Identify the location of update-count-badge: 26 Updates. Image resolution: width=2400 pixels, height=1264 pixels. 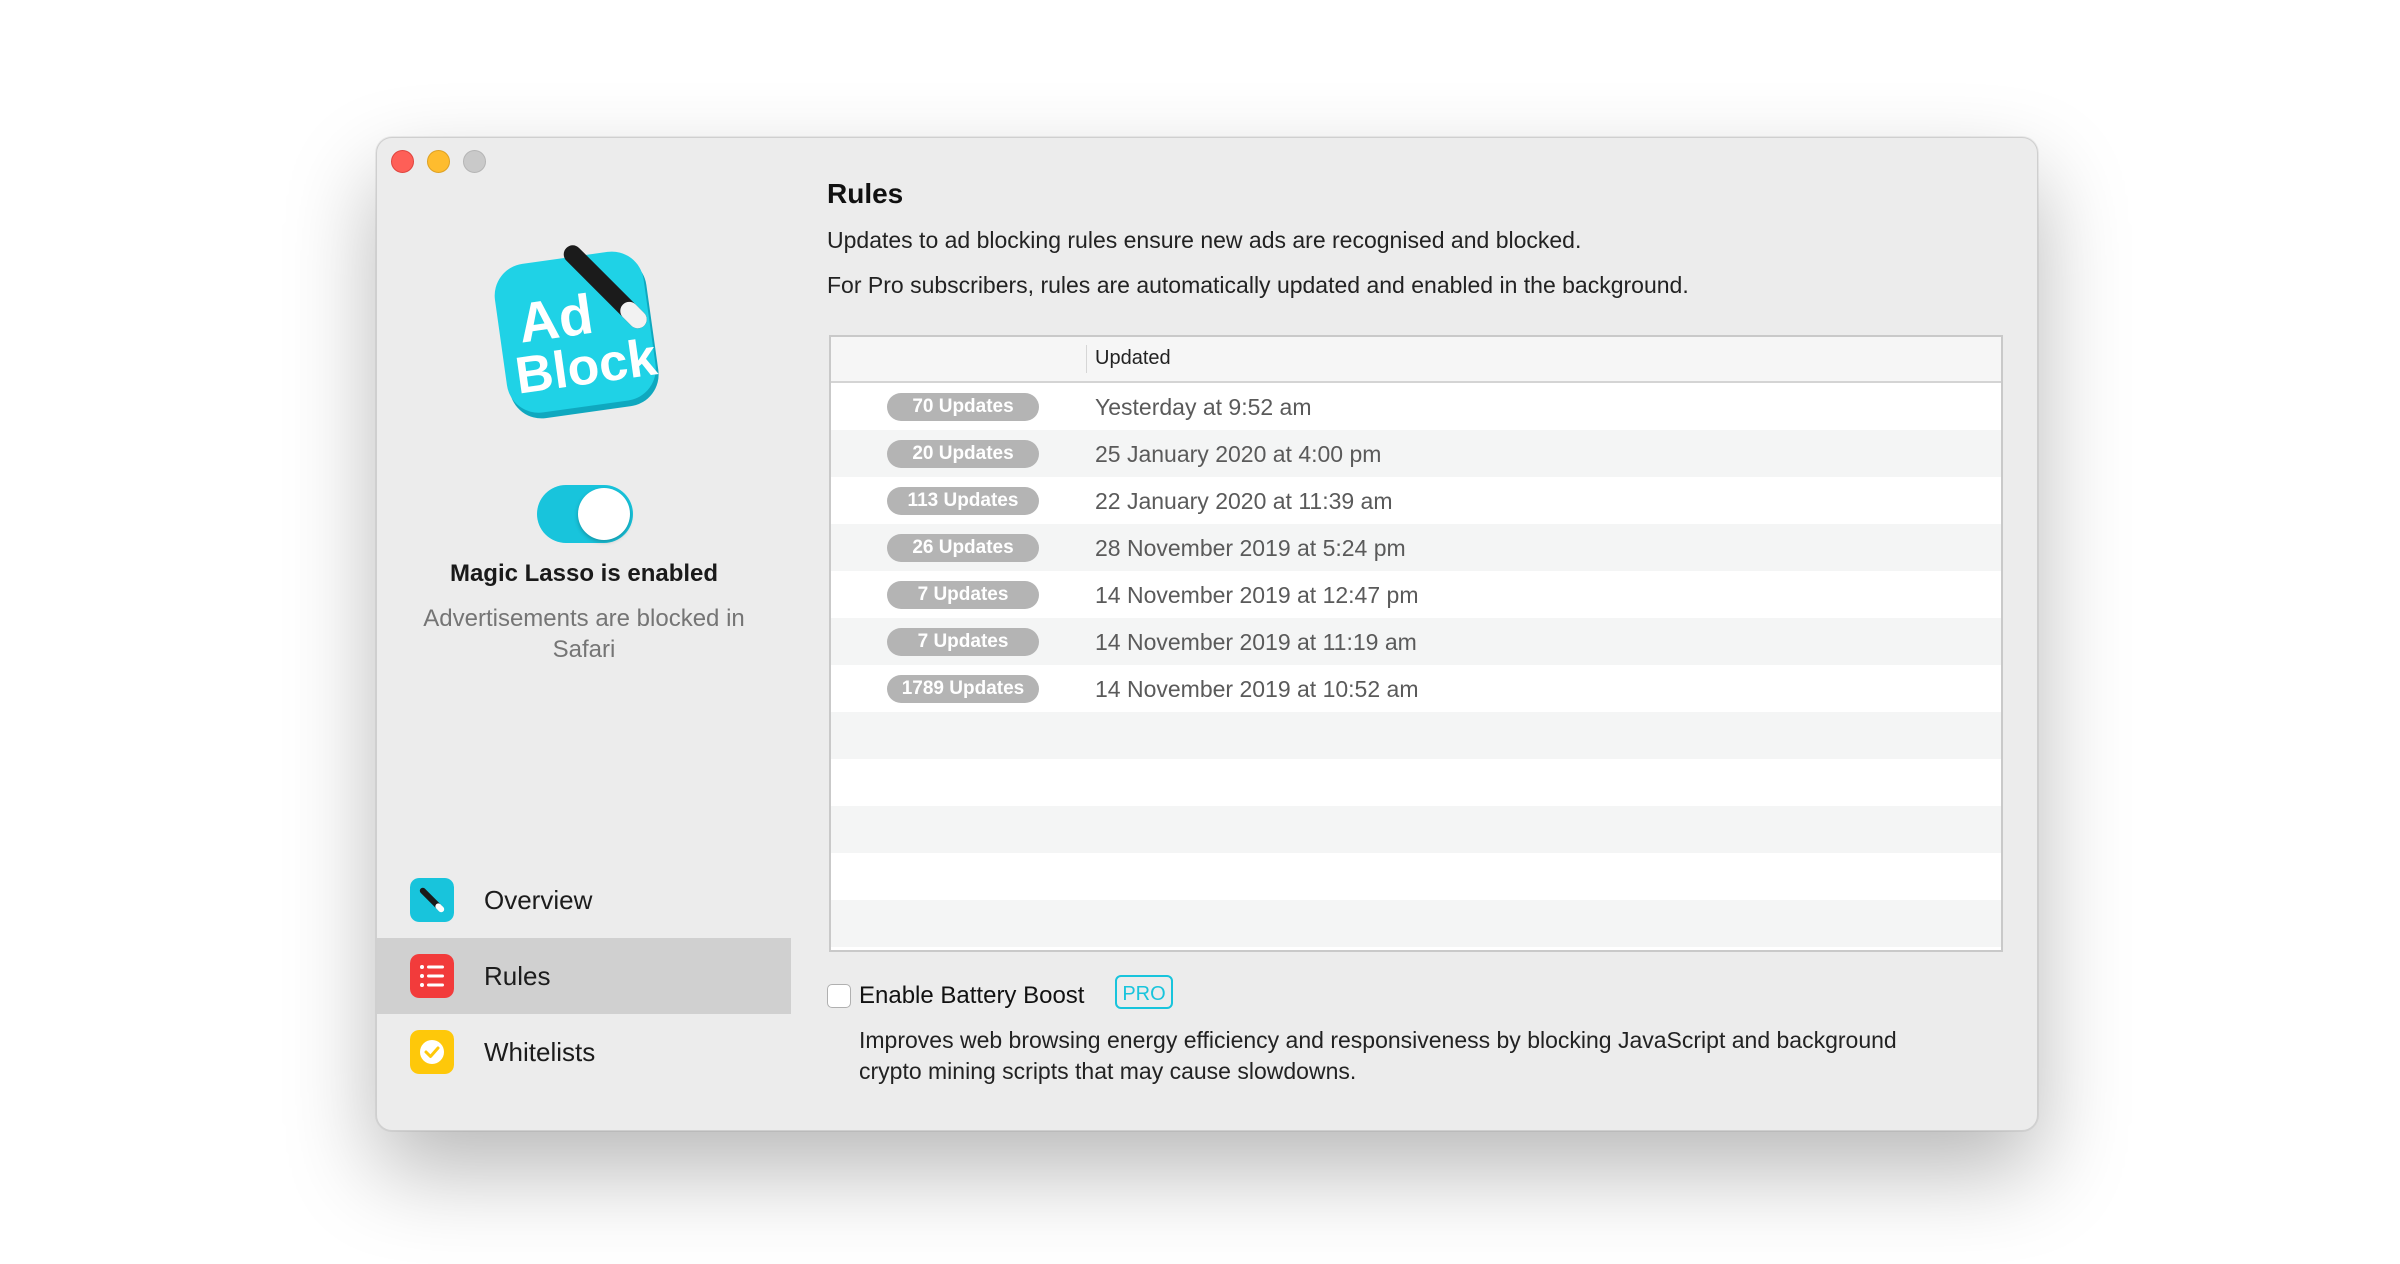
(963, 548).